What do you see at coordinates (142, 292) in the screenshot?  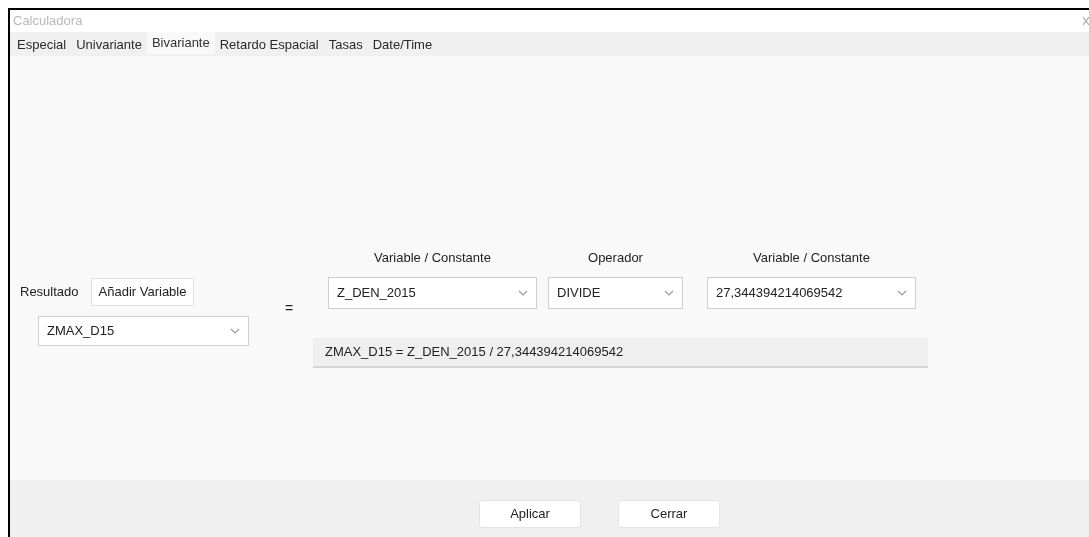 I see `add-variable-button: Añadir Variable` at bounding box center [142, 292].